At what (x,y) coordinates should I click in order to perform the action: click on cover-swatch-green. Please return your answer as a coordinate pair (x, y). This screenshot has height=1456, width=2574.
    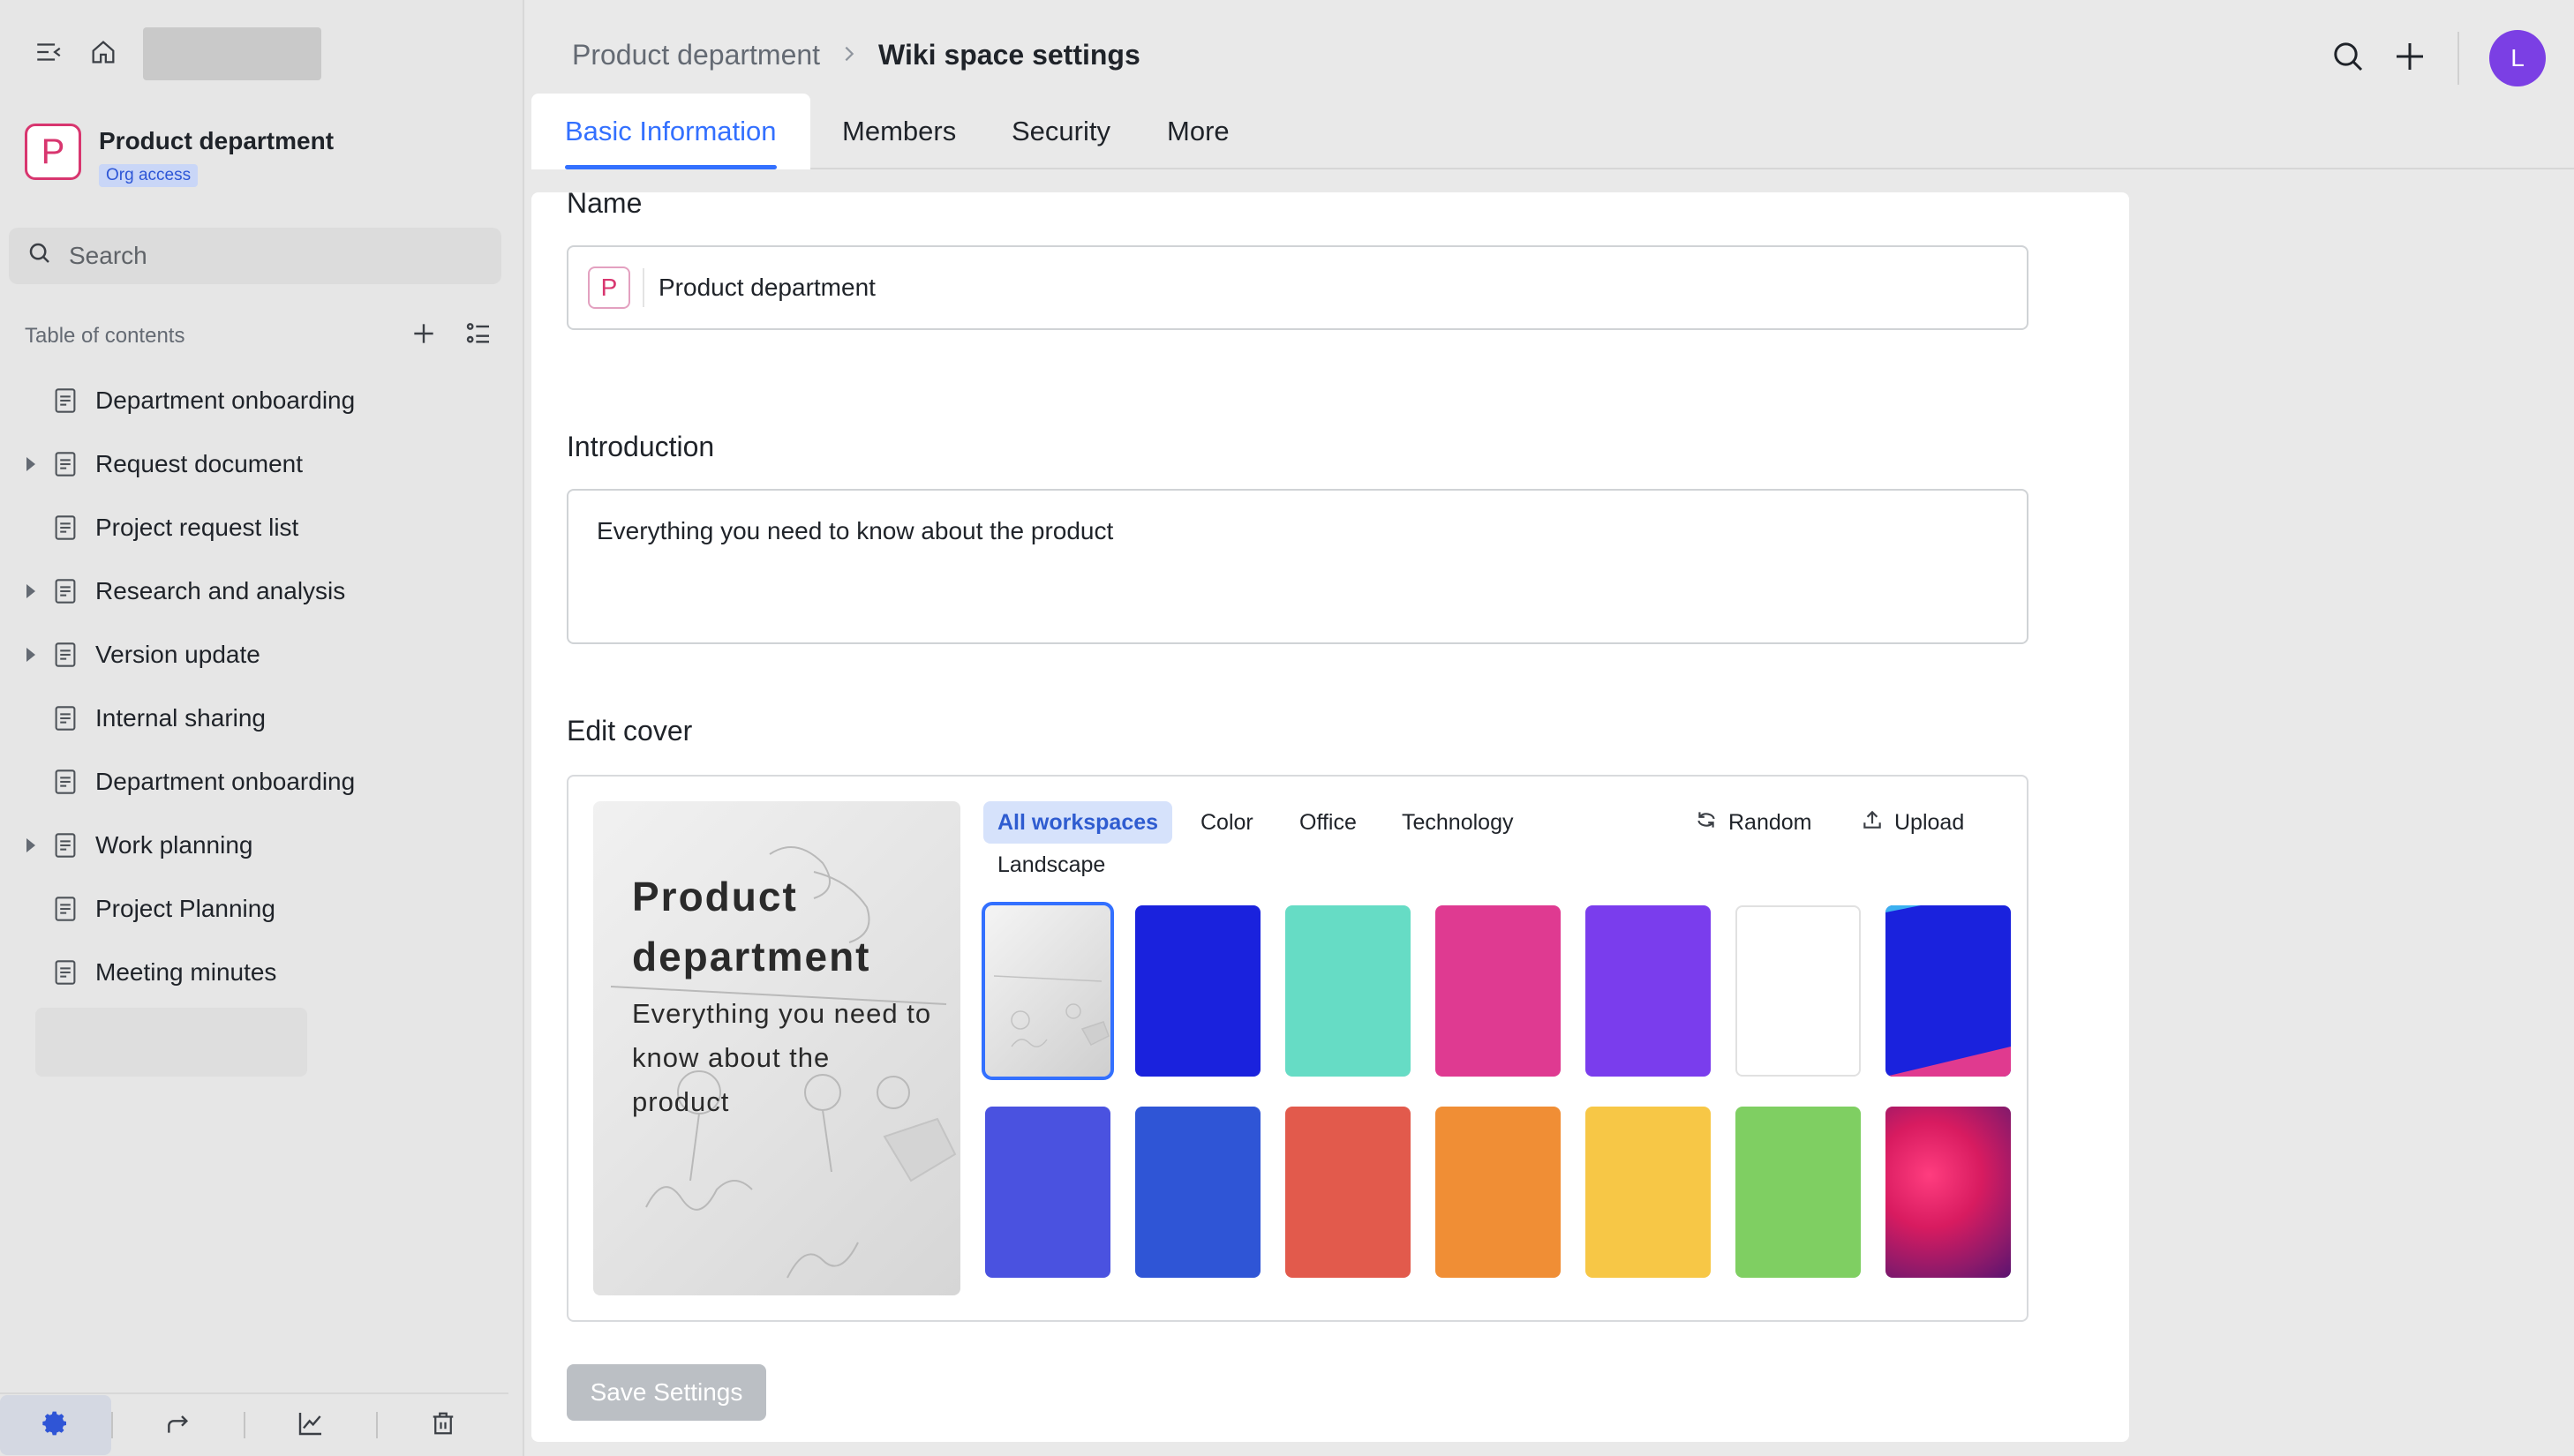
    Looking at the image, I should click on (1798, 1192).